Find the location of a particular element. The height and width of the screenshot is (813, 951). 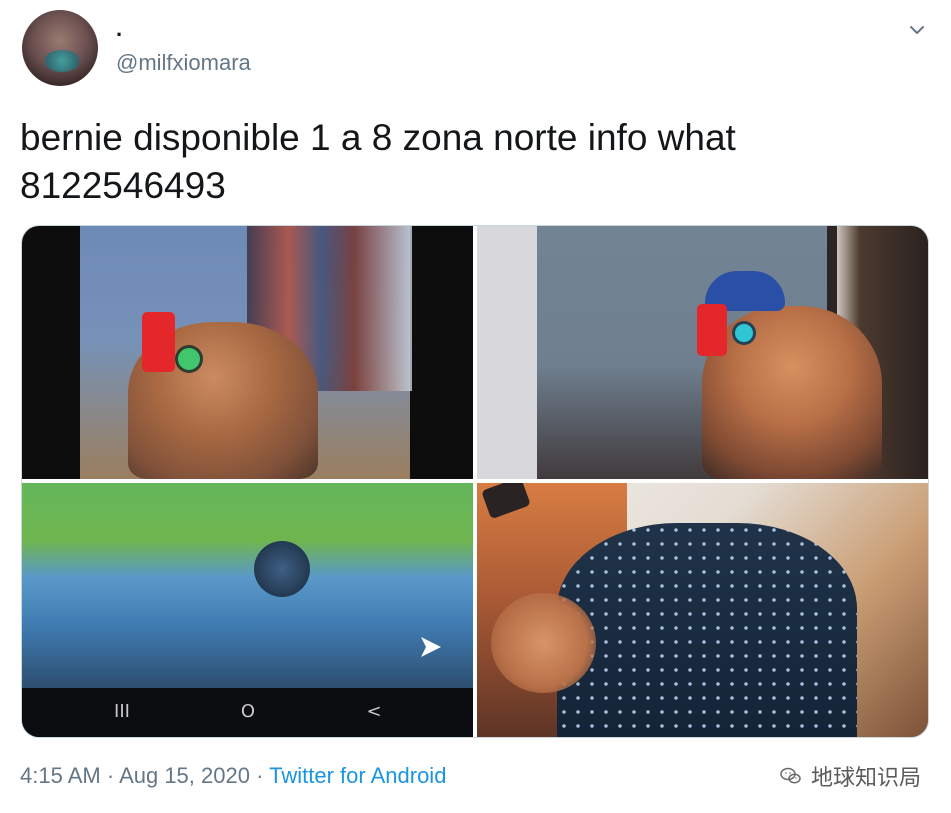

back-icon: < is located at coordinates (374, 712).